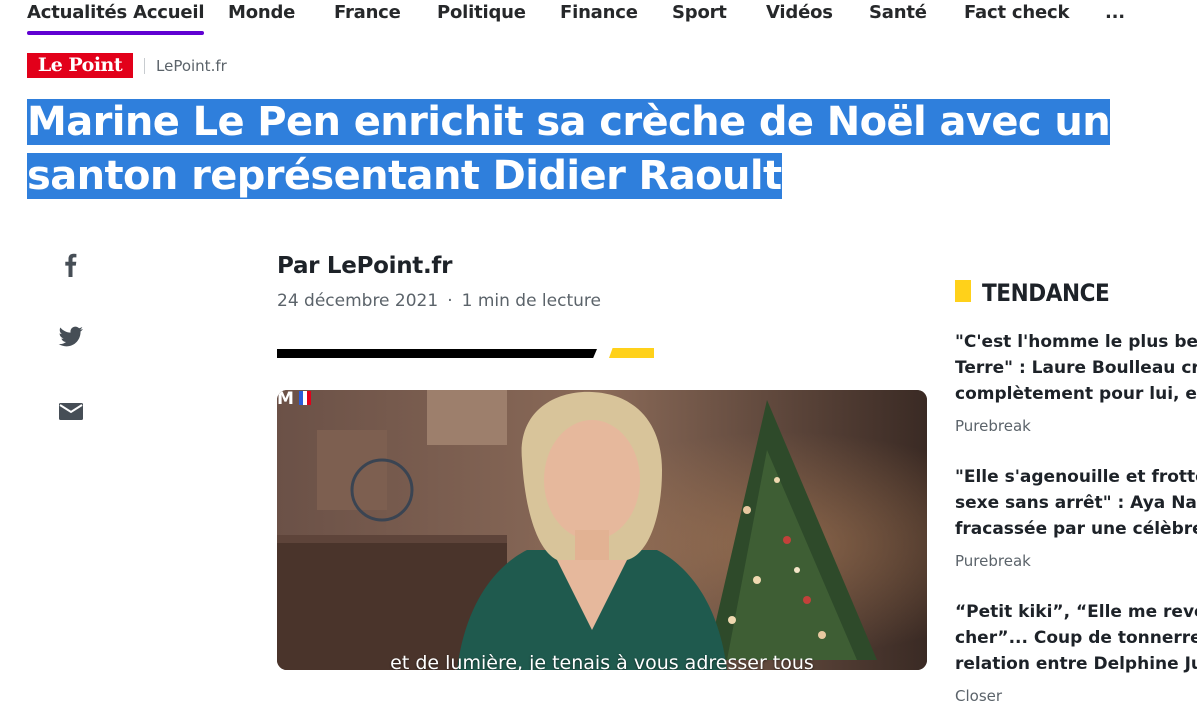 Image resolution: width=1197 pixels, height=705 pixels. Describe the element at coordinates (367, 12) in the screenshot. I see `nav-tab-france: France` at that location.